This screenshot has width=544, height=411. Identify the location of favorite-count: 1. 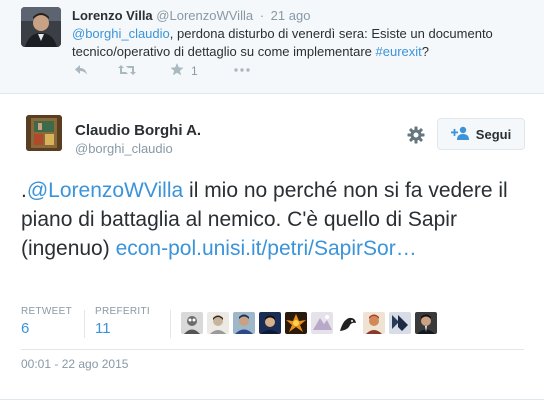
(194, 71).